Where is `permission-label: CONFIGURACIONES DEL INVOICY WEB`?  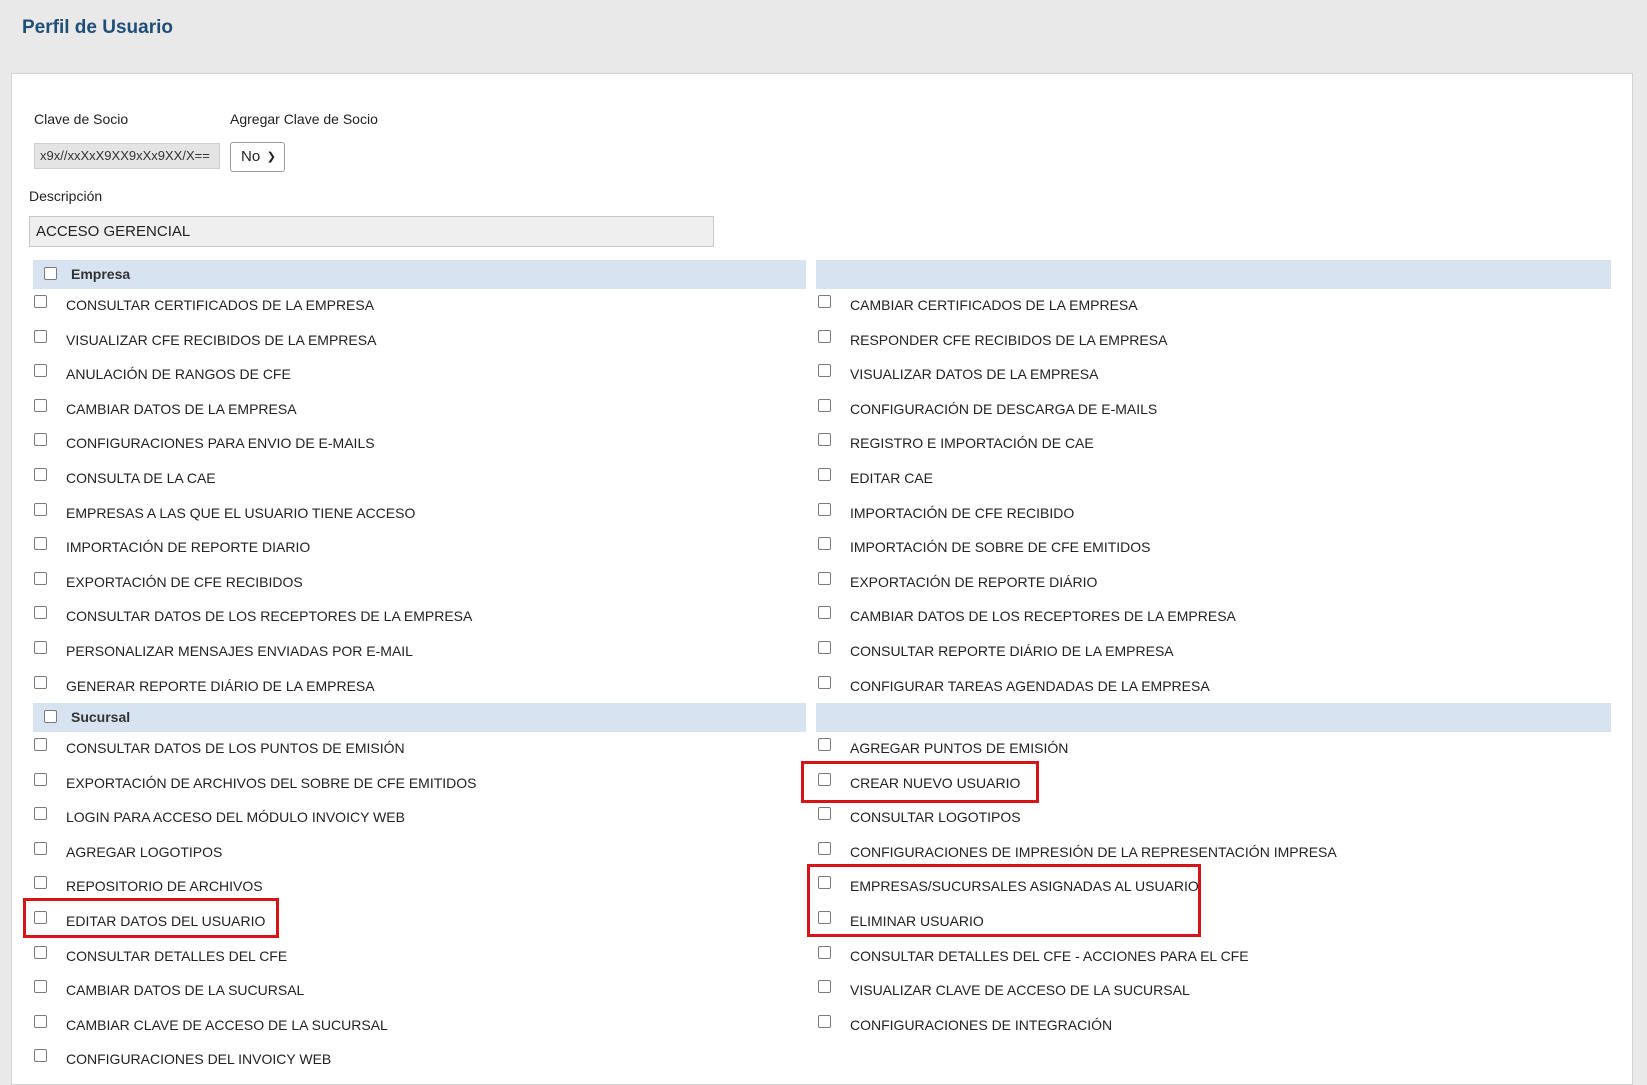 permission-label: CONFIGURACIONES DEL INVOICY WEB is located at coordinates (199, 1059).